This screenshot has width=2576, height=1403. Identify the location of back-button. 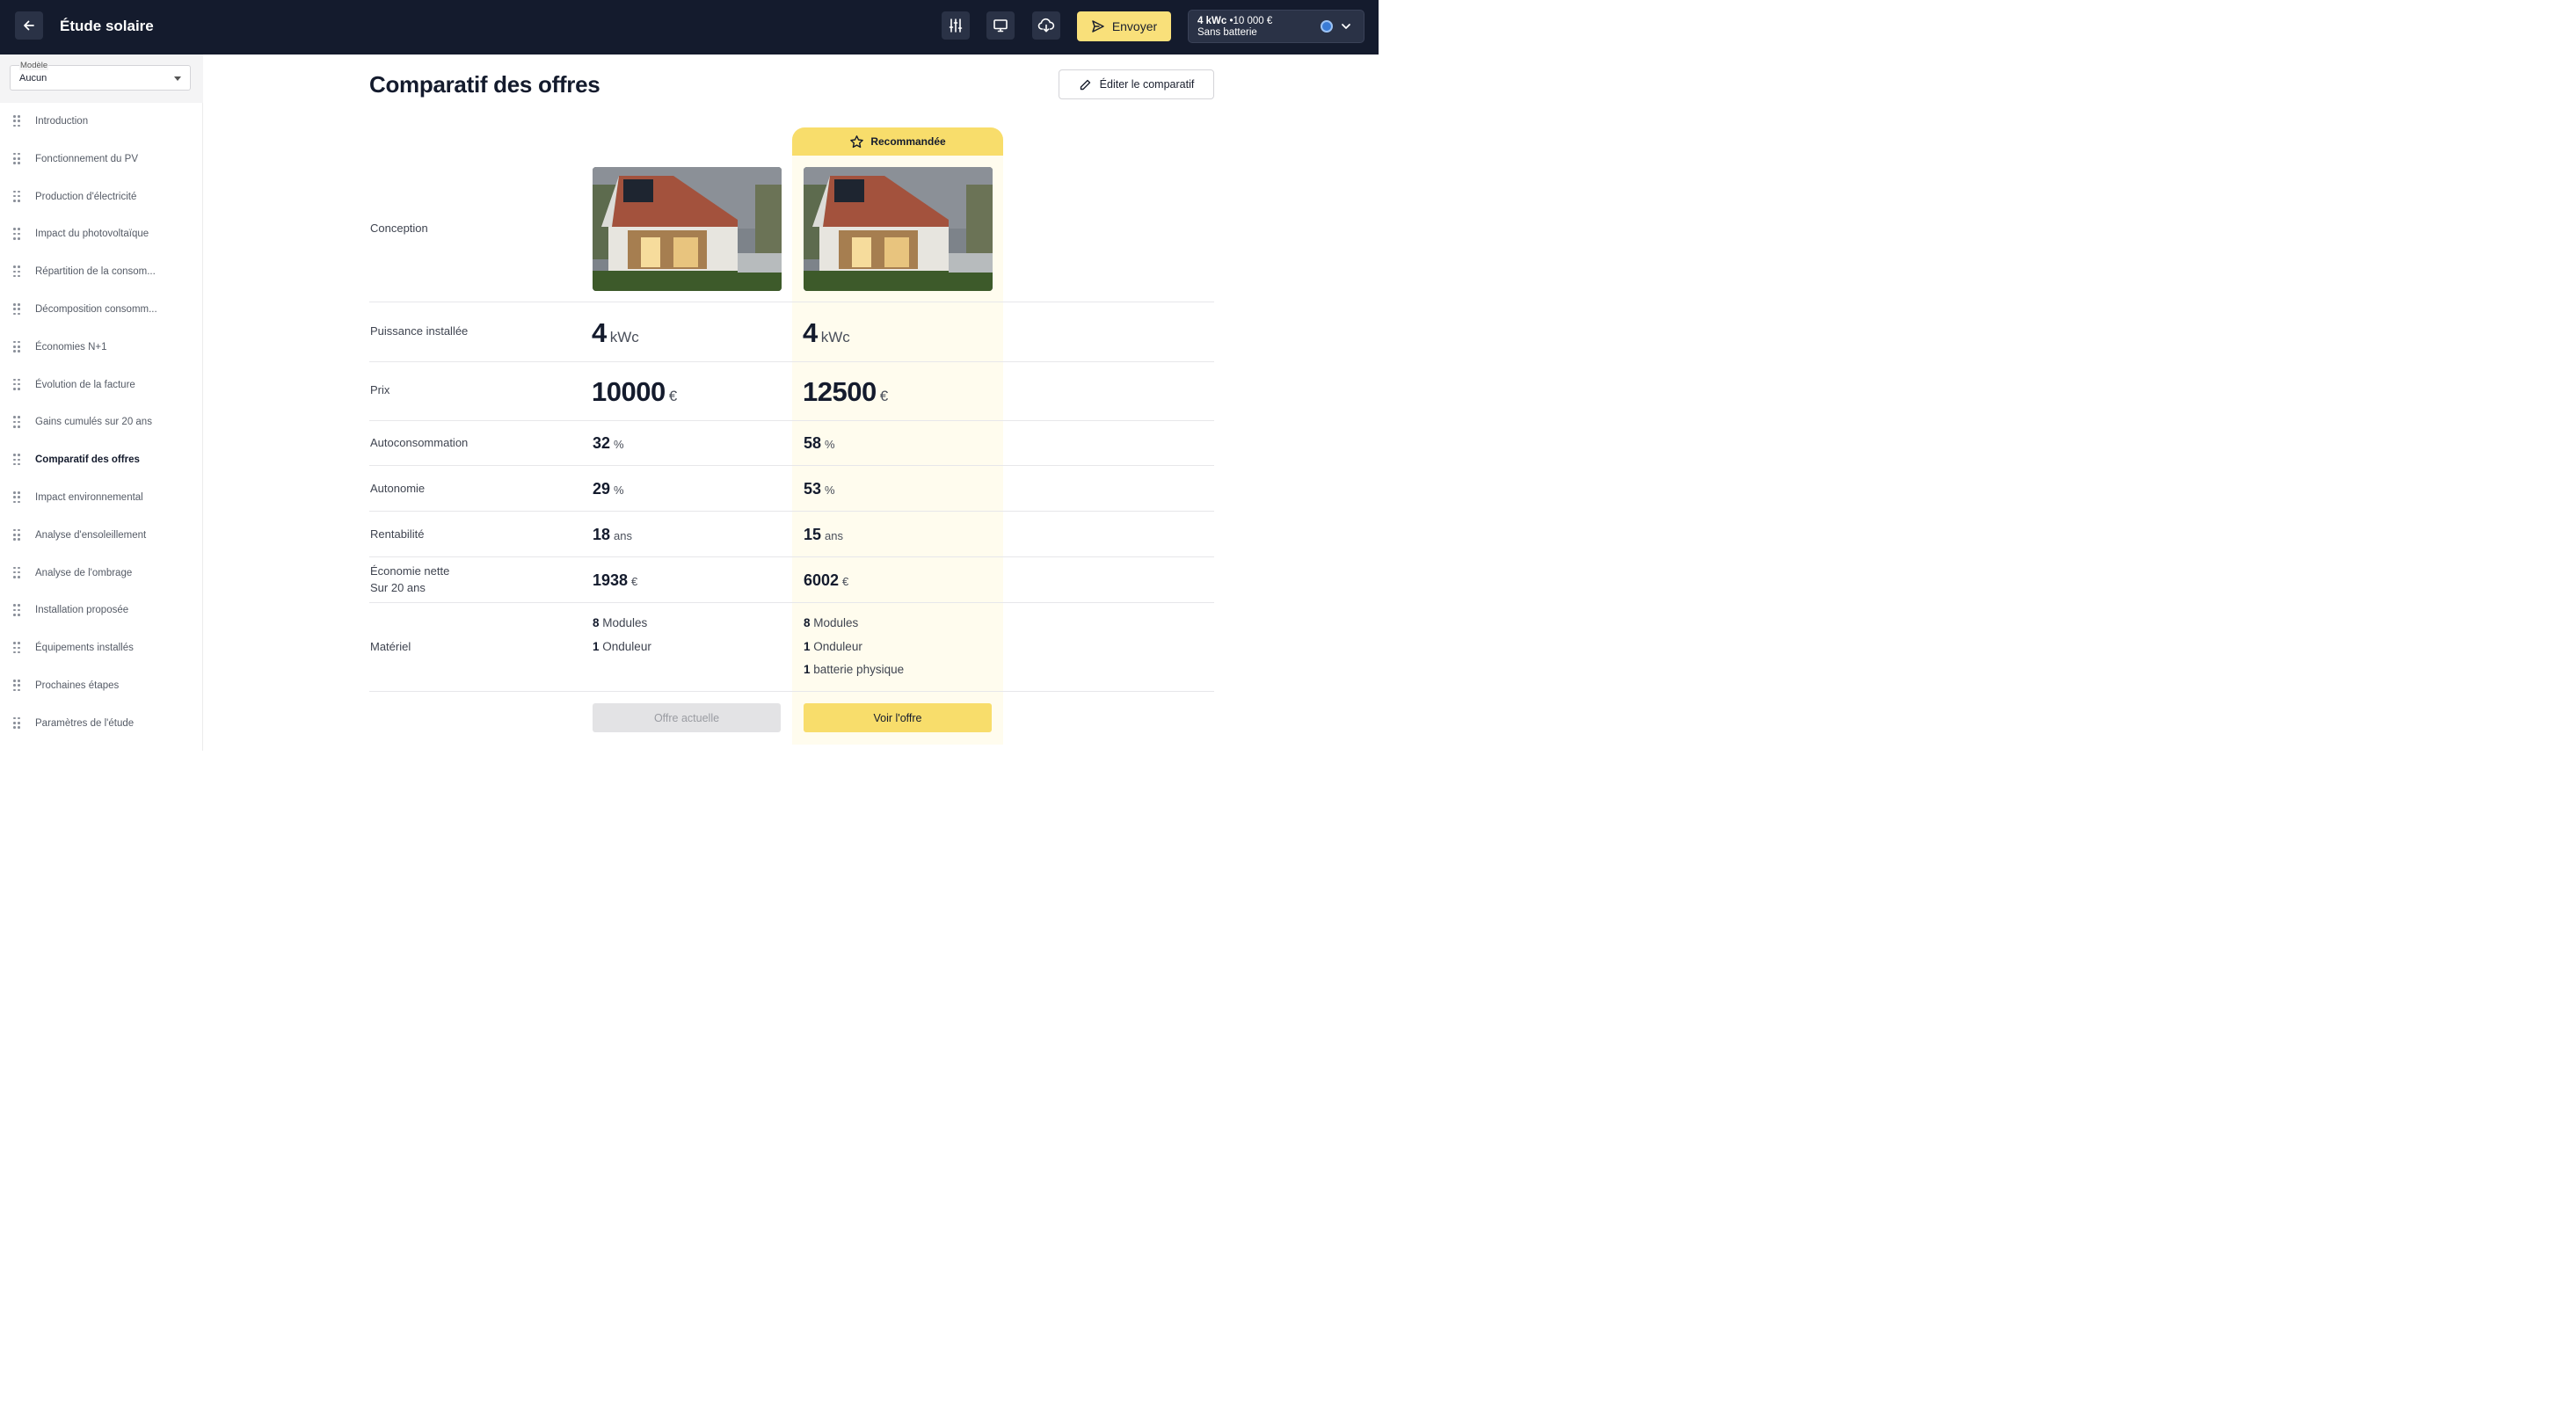
(29, 25).